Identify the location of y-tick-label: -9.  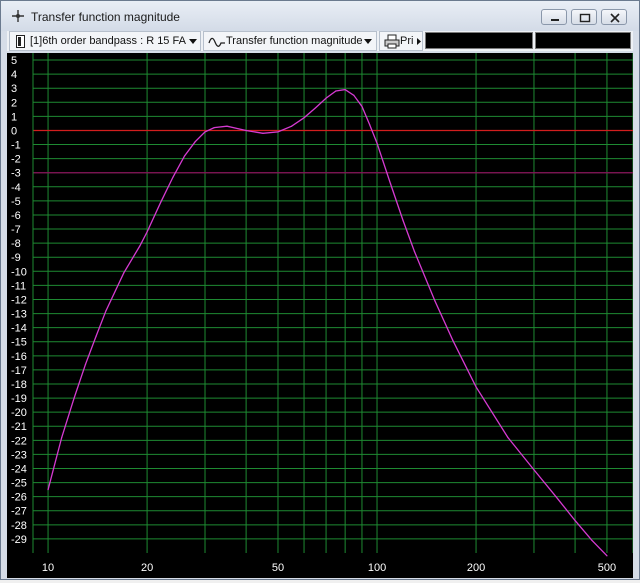
(16, 258).